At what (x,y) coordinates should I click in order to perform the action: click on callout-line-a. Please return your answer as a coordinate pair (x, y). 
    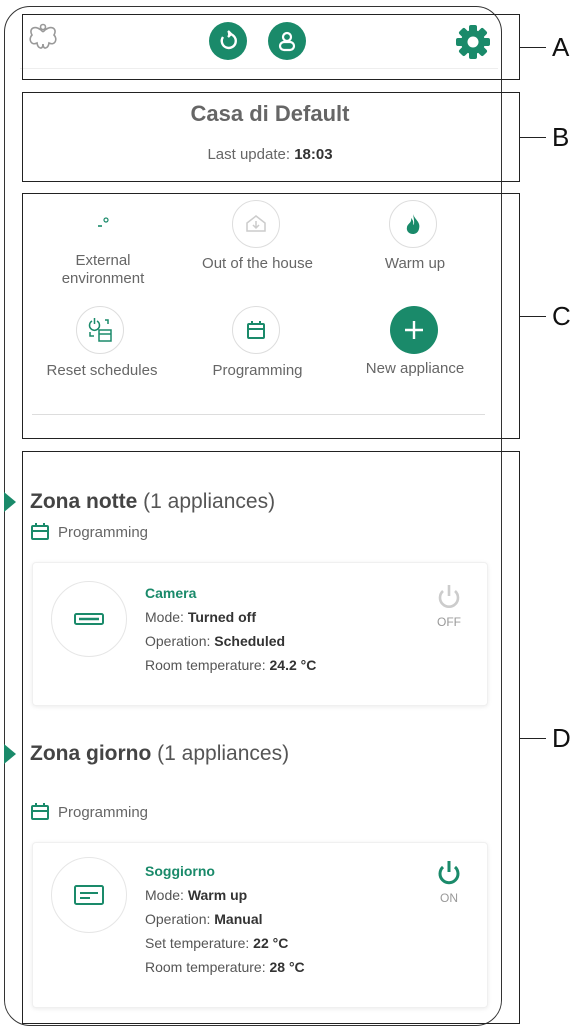
    Looking at the image, I should click on (533, 47).